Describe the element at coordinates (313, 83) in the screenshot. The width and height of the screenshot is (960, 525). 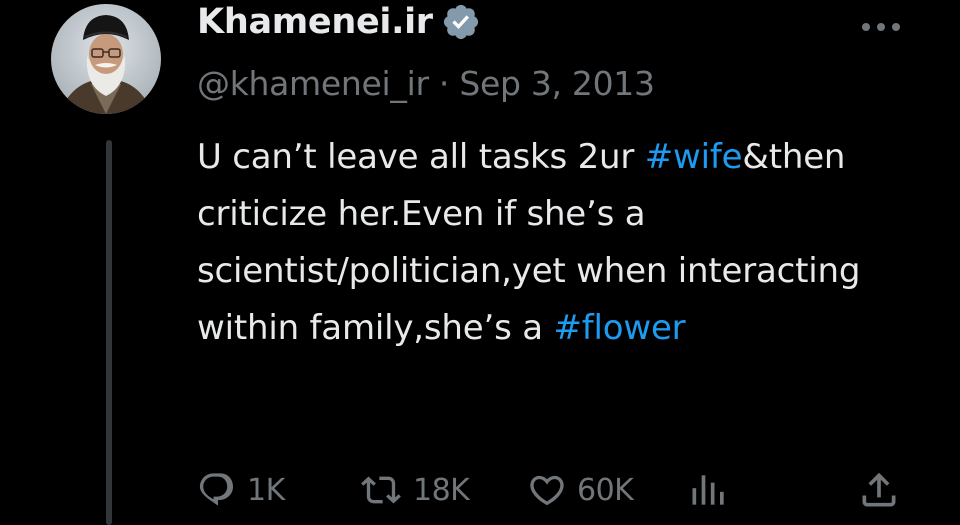
I see `handle: @khamenei_ir` at that location.